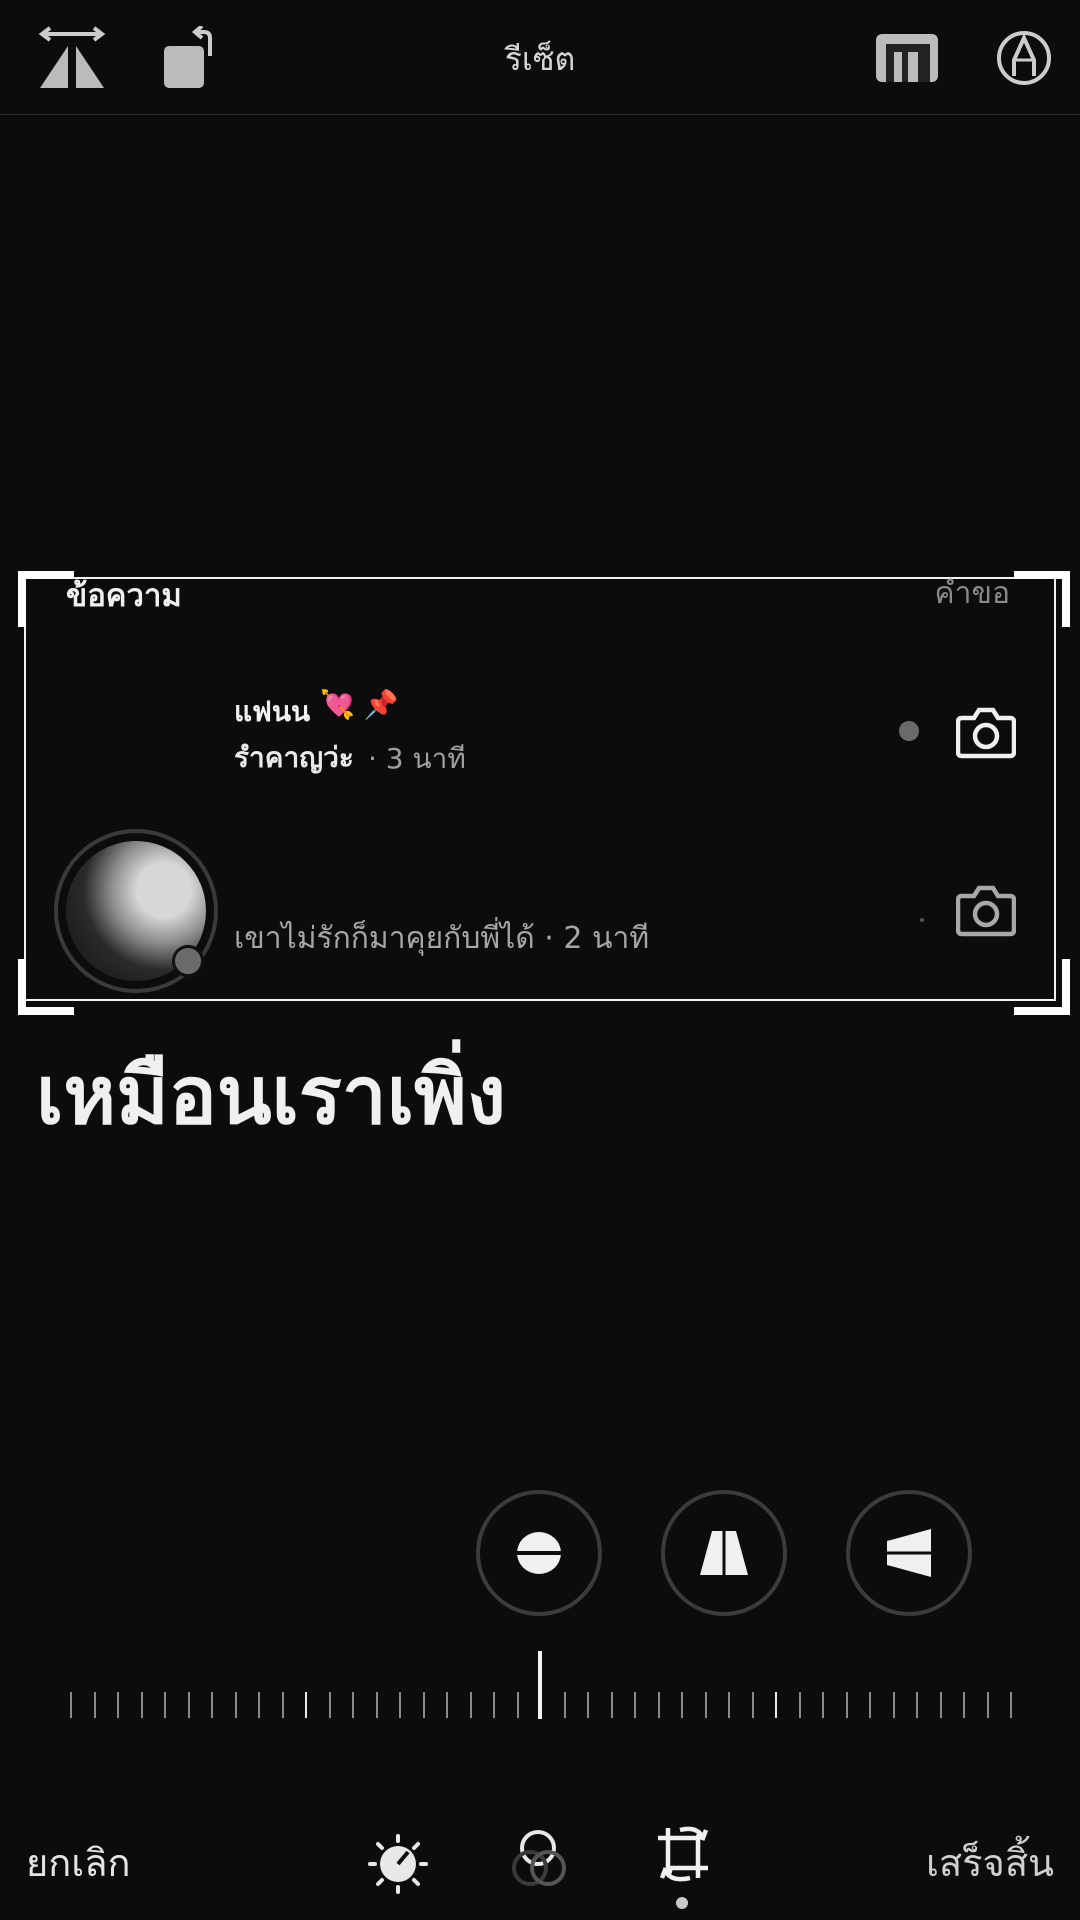 Image resolution: width=1080 pixels, height=1920 pixels. I want to click on angle-indicator, so click(540, 1685).